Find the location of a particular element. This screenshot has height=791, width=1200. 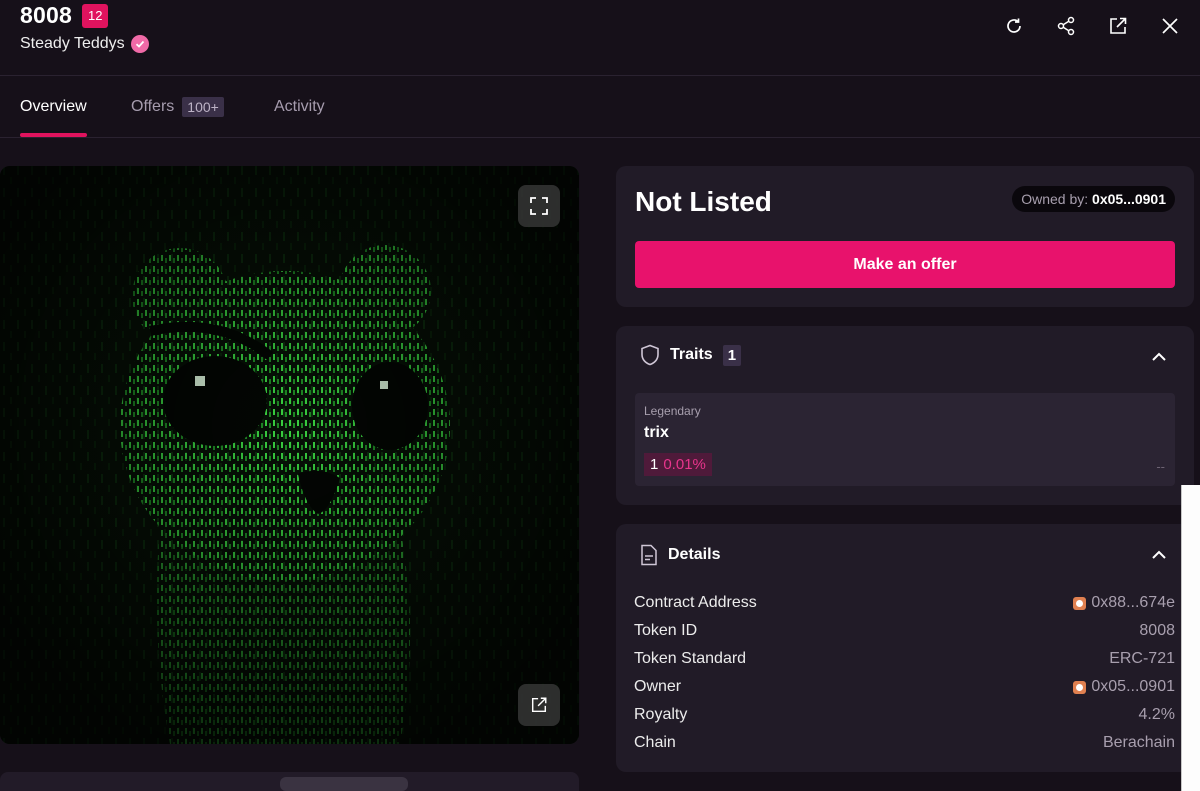

tab-label: Activity is located at coordinates (299, 107).